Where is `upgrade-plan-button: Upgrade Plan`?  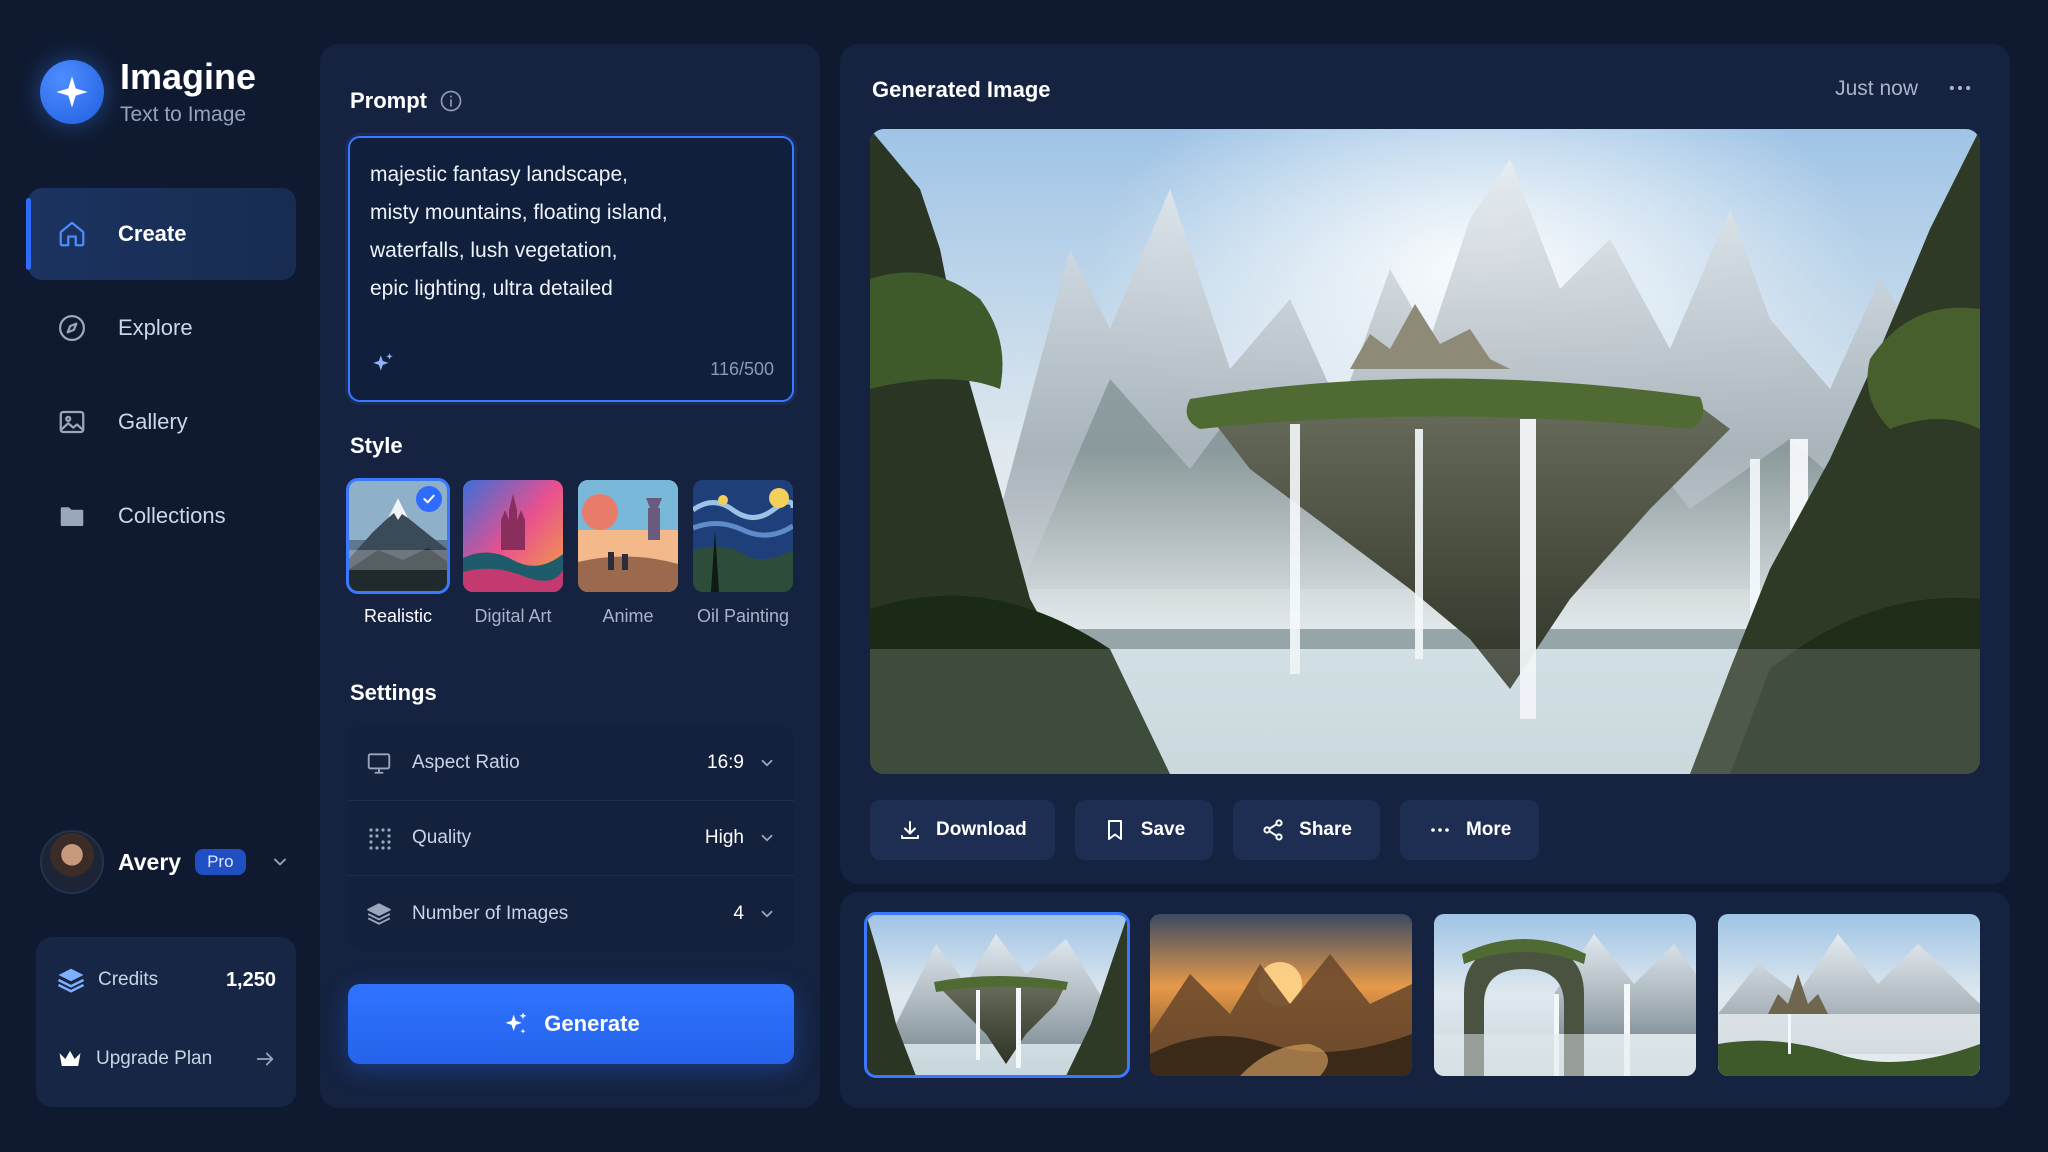
upgrade-plan-button: Upgrade Plan is located at coordinates (166, 1059).